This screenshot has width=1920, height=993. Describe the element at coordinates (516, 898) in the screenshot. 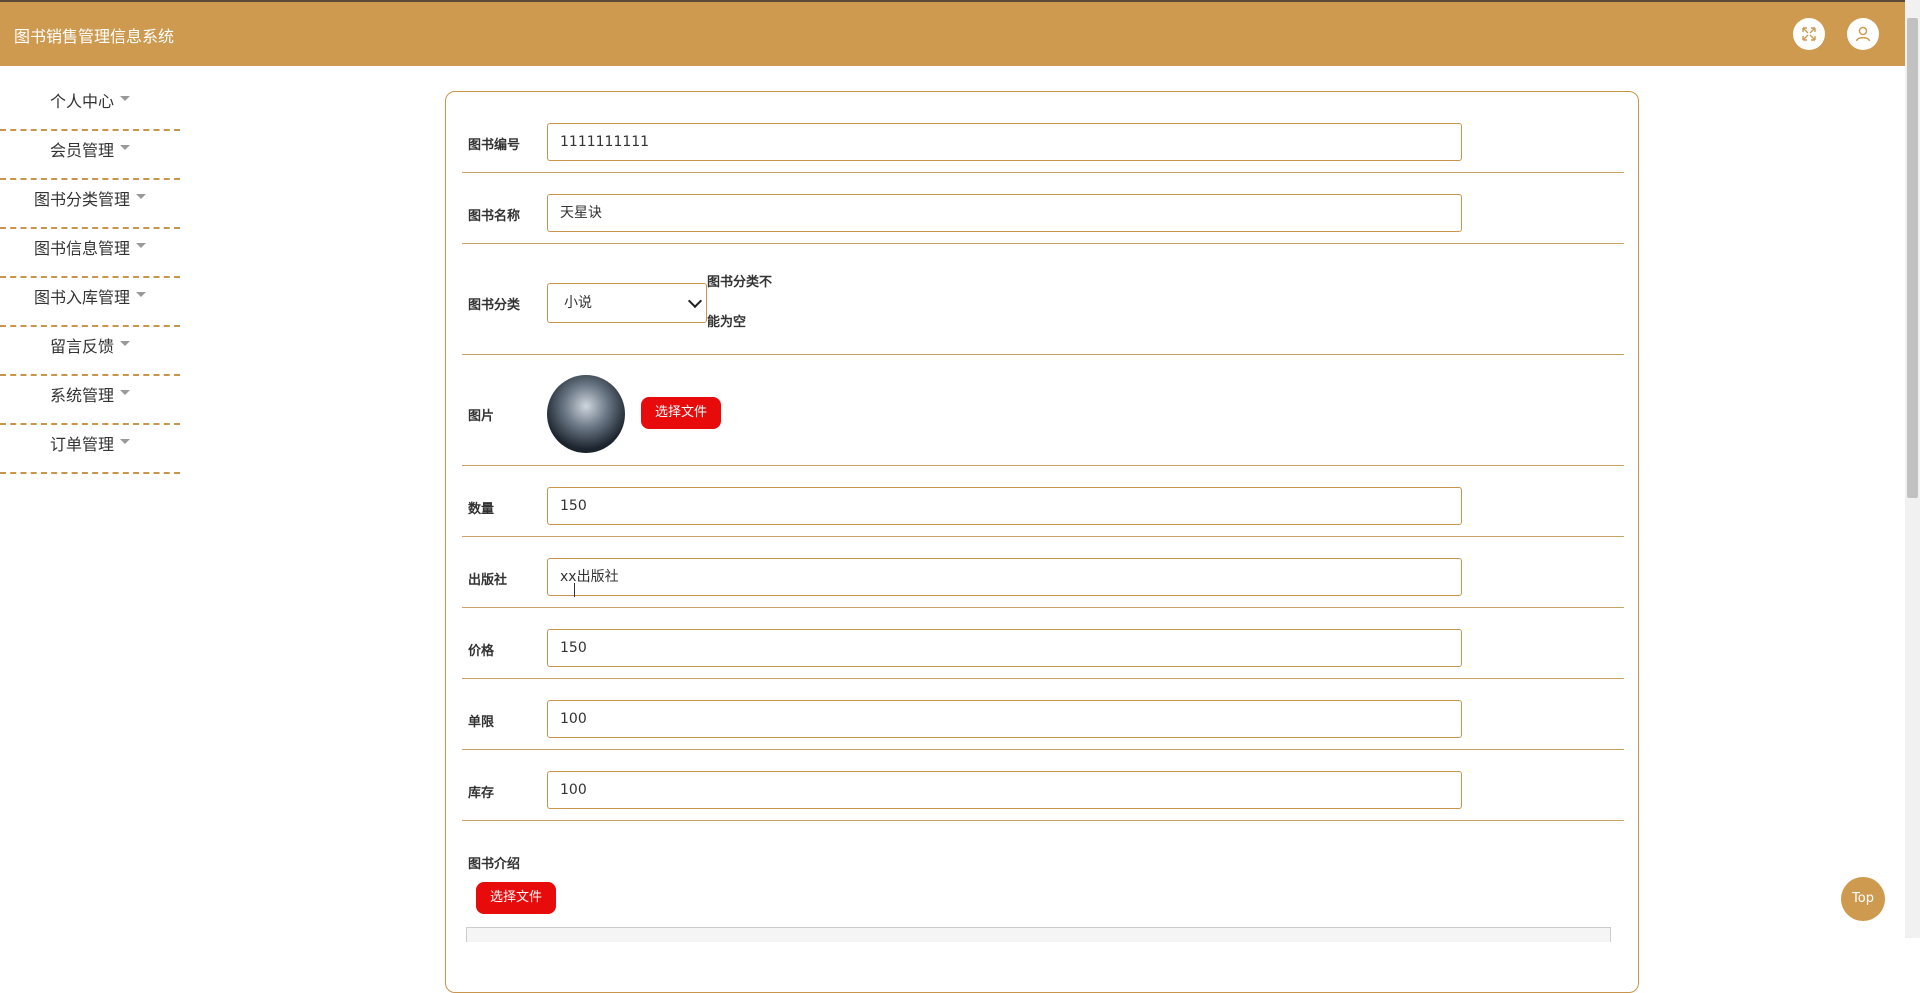

I see `choose-intro-file-button: 选择文件` at that location.